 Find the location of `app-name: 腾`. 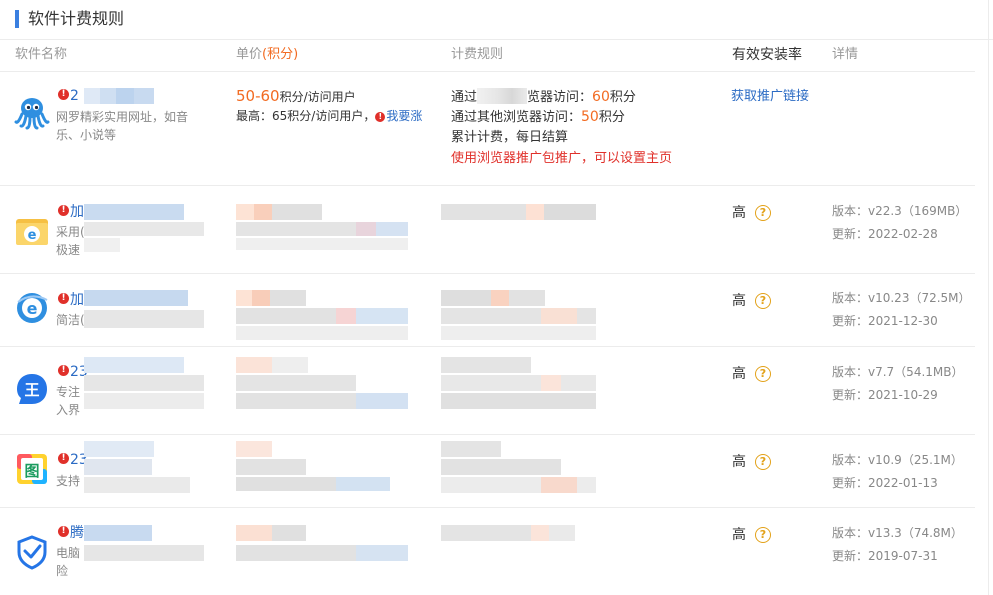

app-name: 腾 is located at coordinates (77, 533).